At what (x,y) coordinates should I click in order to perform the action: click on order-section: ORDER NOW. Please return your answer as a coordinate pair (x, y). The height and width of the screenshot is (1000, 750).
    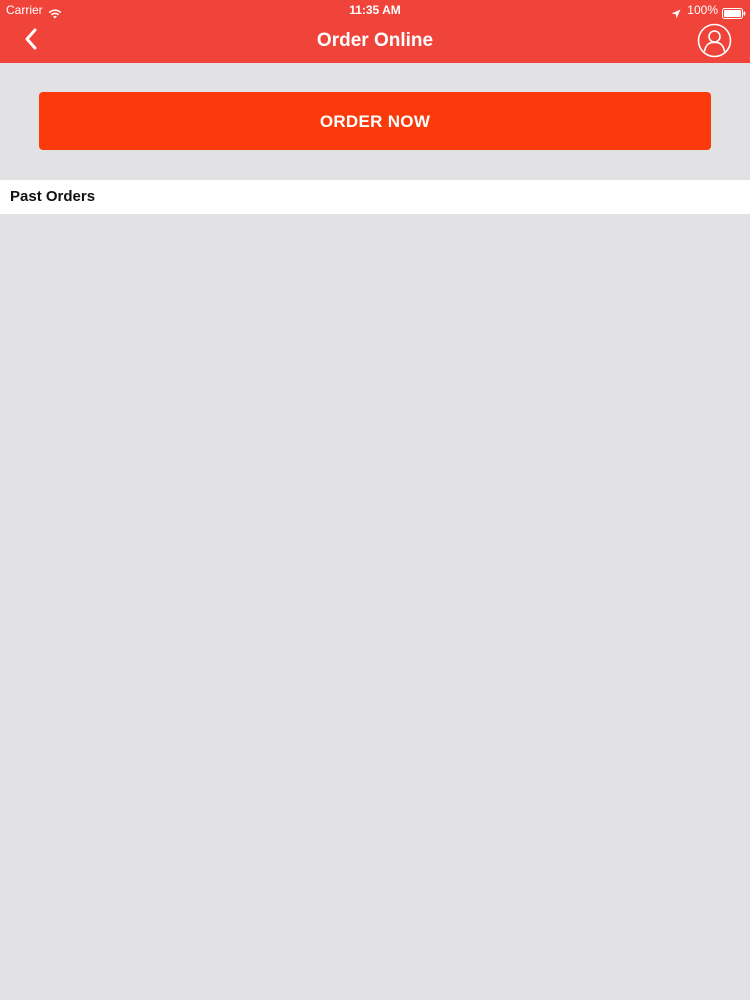
    Looking at the image, I should click on (375, 121).